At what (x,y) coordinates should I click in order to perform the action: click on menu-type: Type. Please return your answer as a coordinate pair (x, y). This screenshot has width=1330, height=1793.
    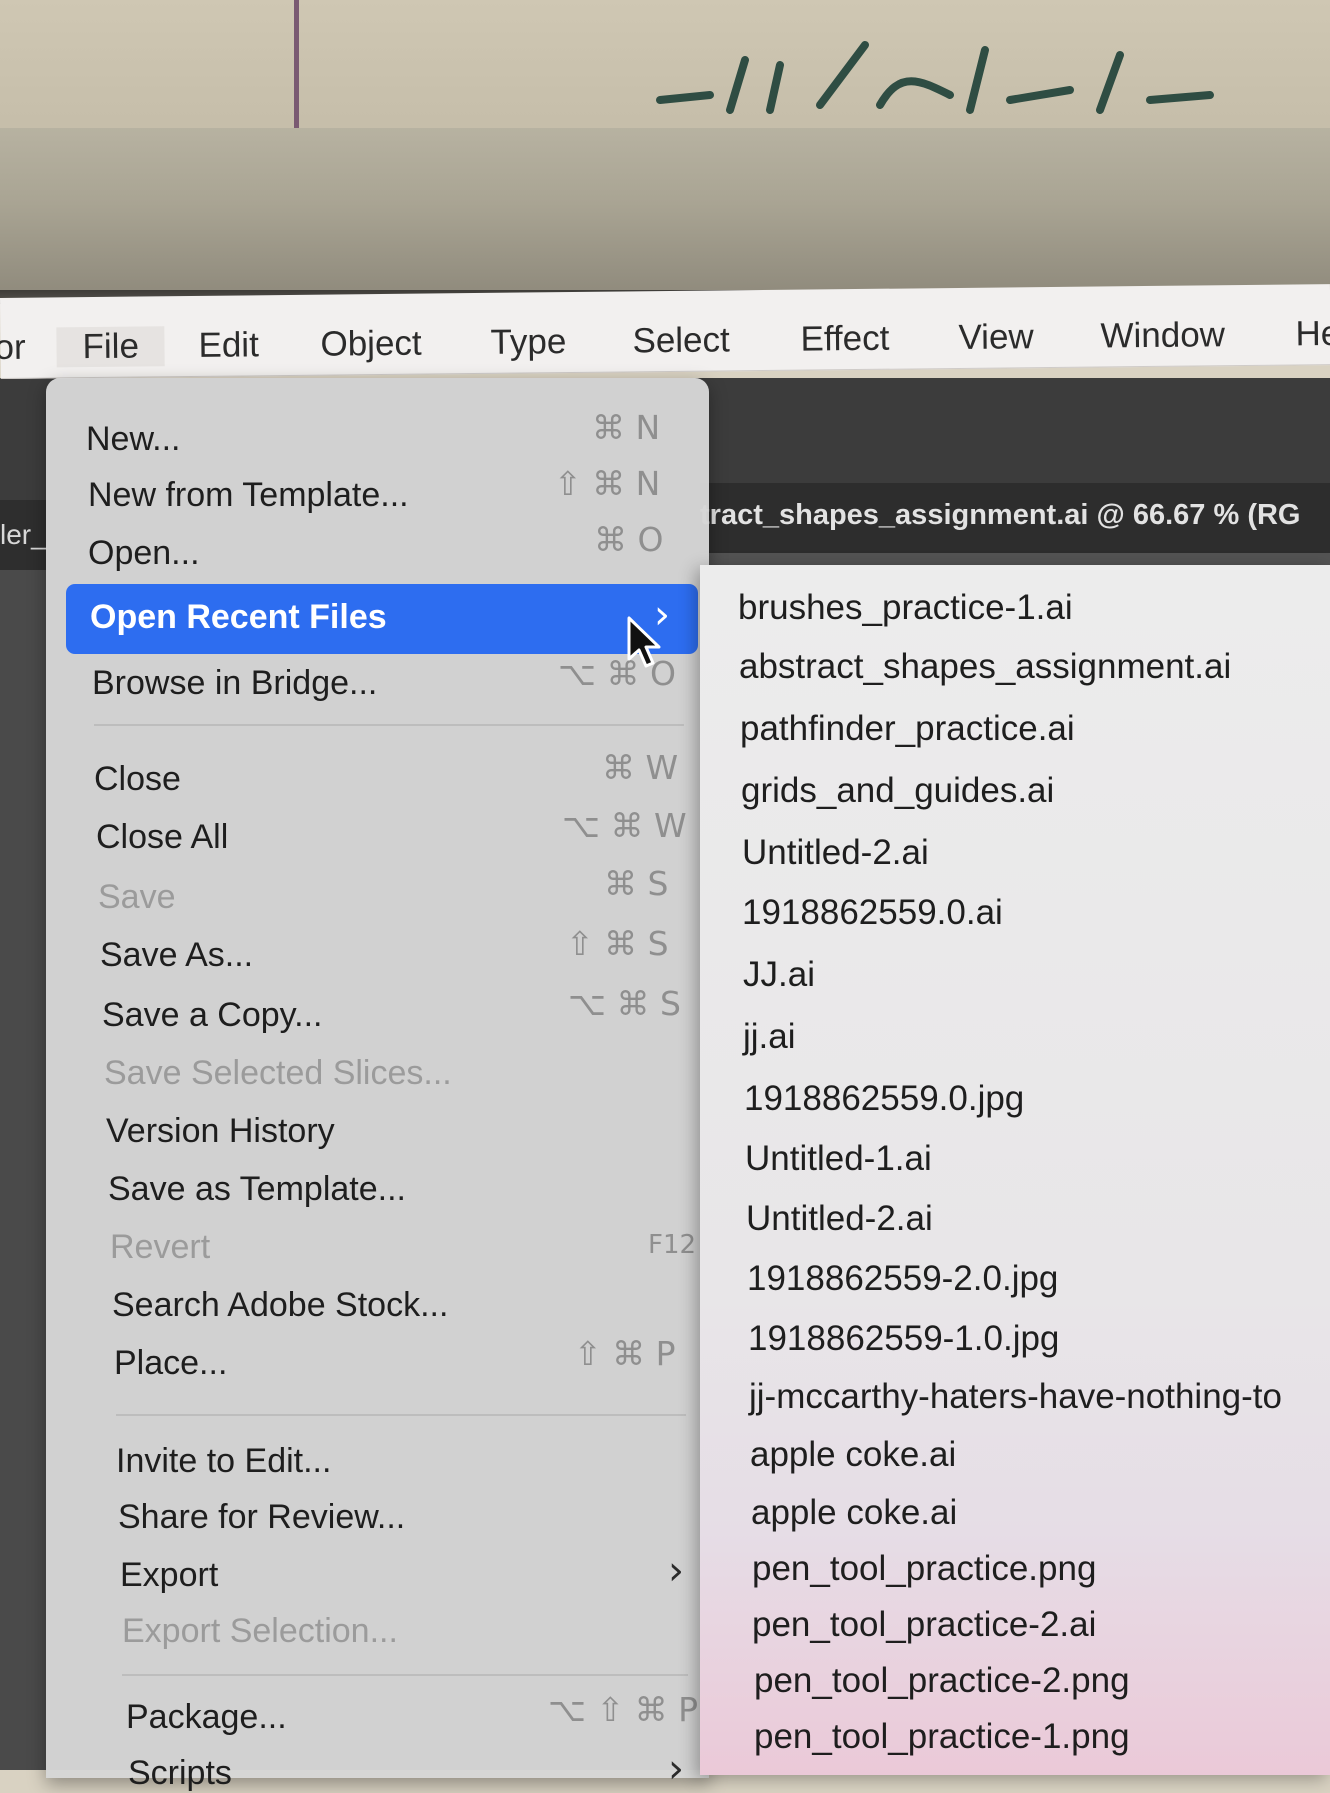
    Looking at the image, I should click on (528, 342).